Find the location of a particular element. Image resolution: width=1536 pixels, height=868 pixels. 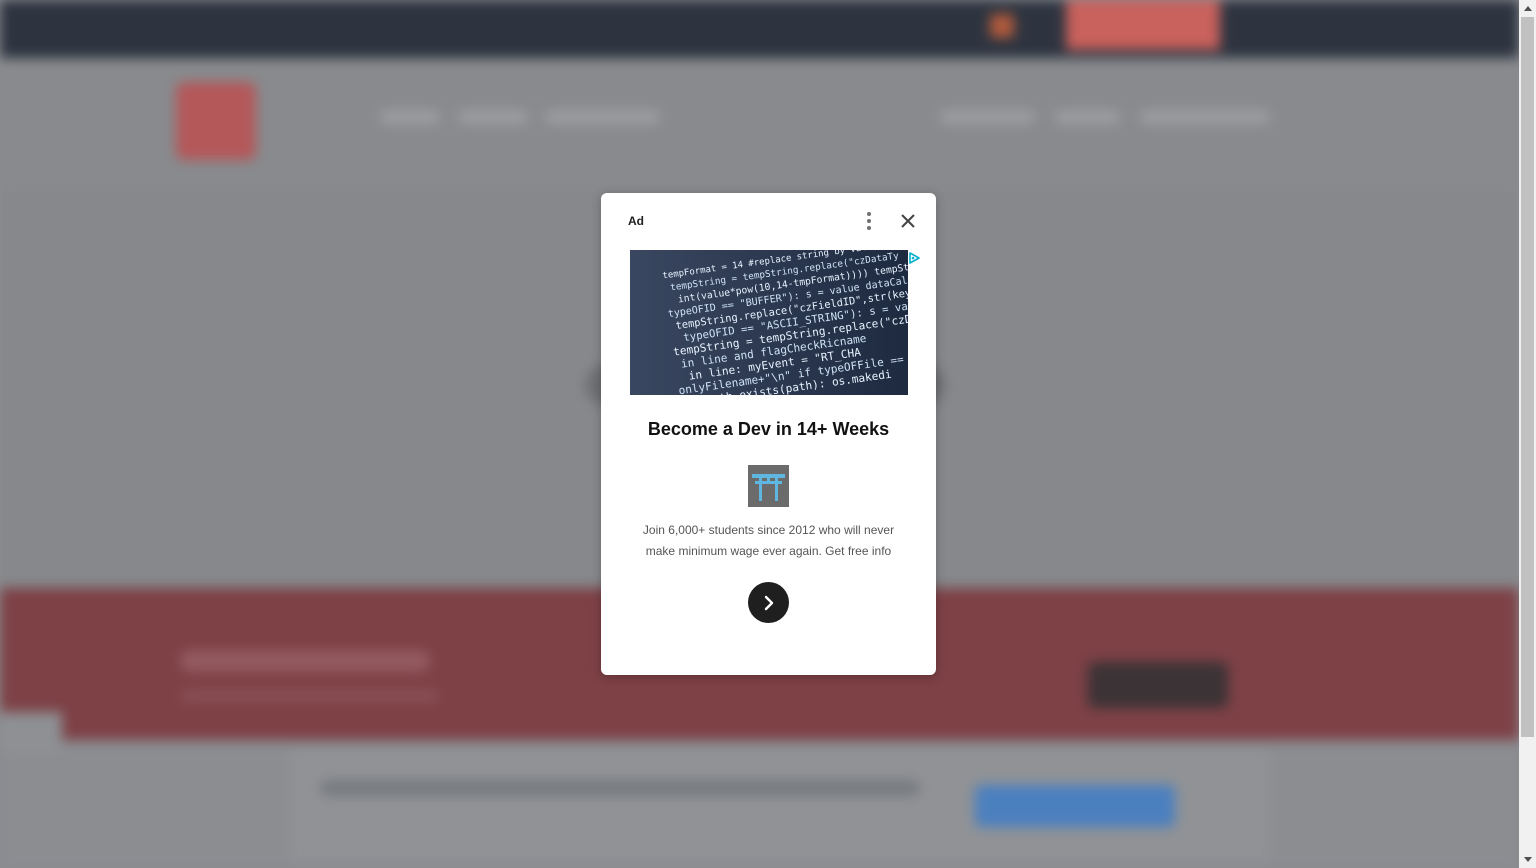

close-icon is located at coordinates (908, 221).